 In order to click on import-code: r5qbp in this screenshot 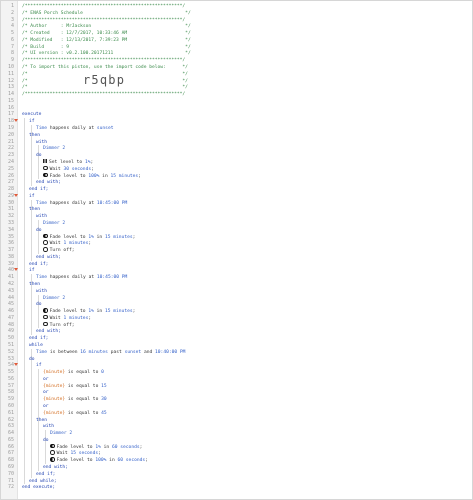, I will do `click(104, 80)`.